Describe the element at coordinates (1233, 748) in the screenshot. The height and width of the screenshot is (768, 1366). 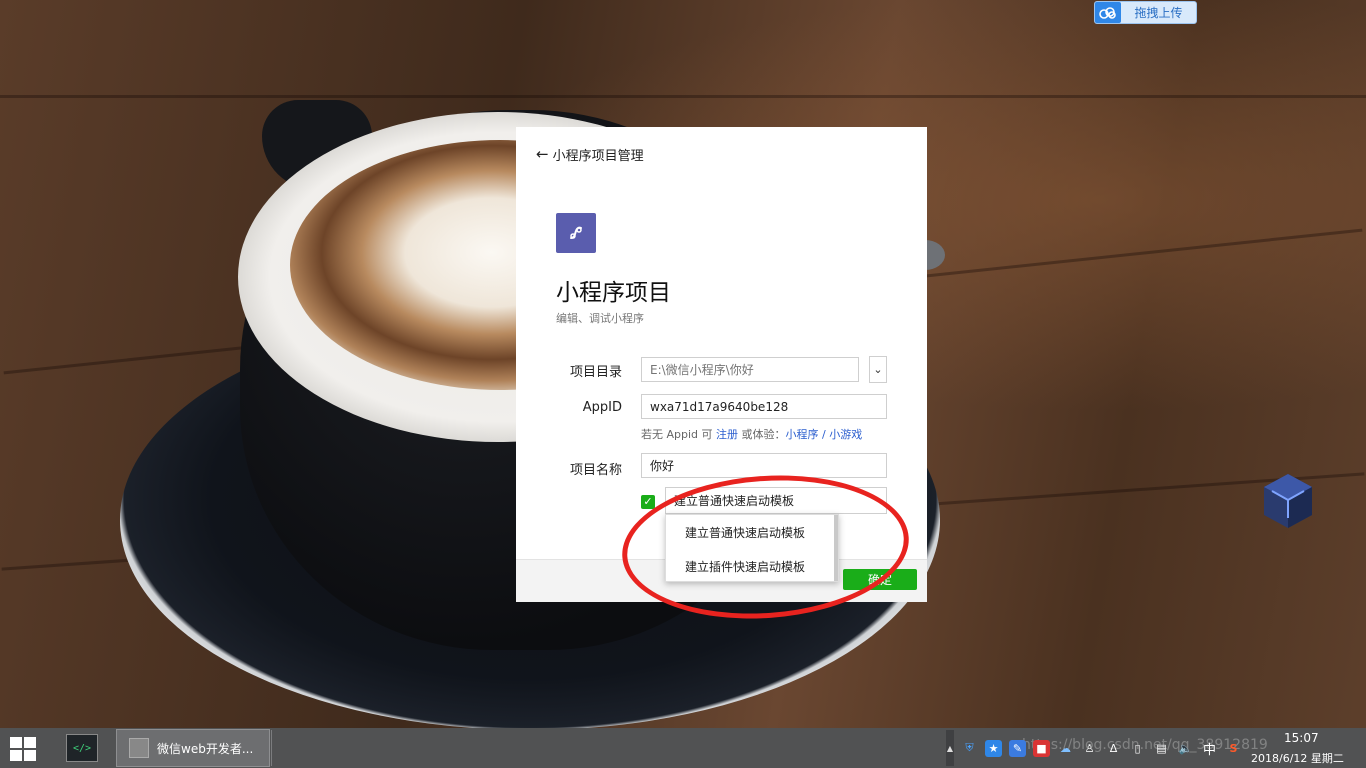
I see `sogou-icon: S` at that location.